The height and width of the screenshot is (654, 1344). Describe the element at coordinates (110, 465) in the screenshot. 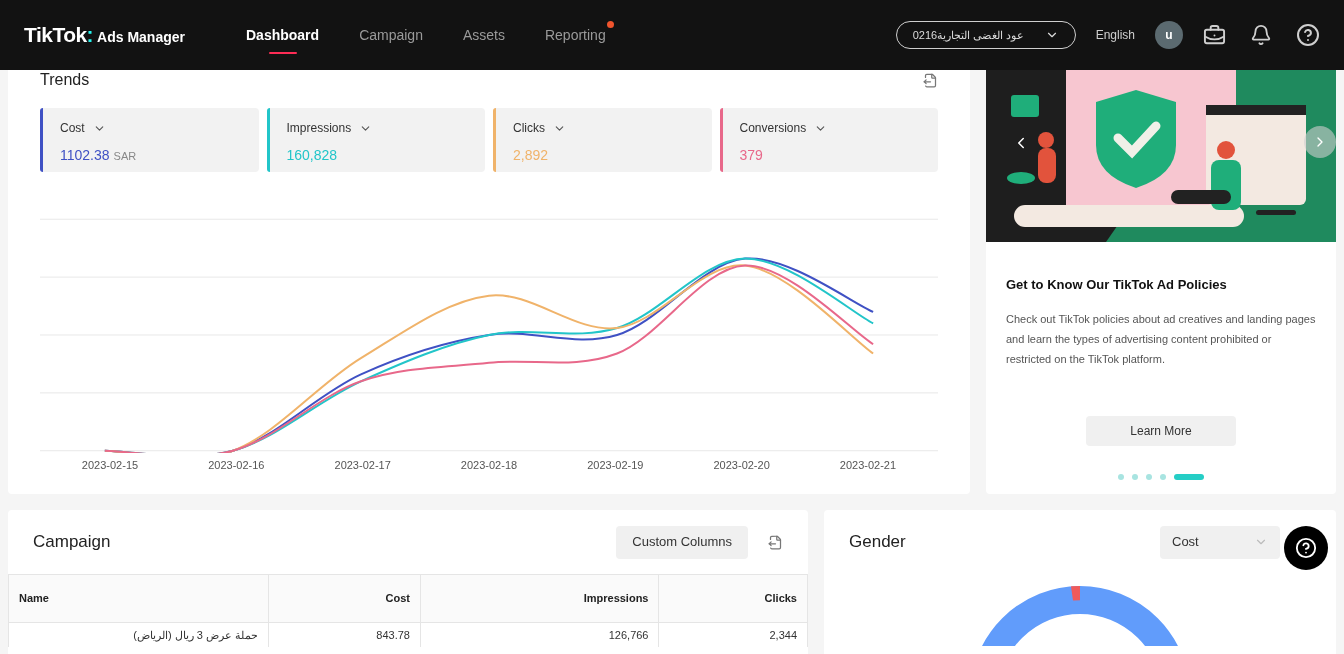

I see `axis-label: 2023-02-15` at that location.